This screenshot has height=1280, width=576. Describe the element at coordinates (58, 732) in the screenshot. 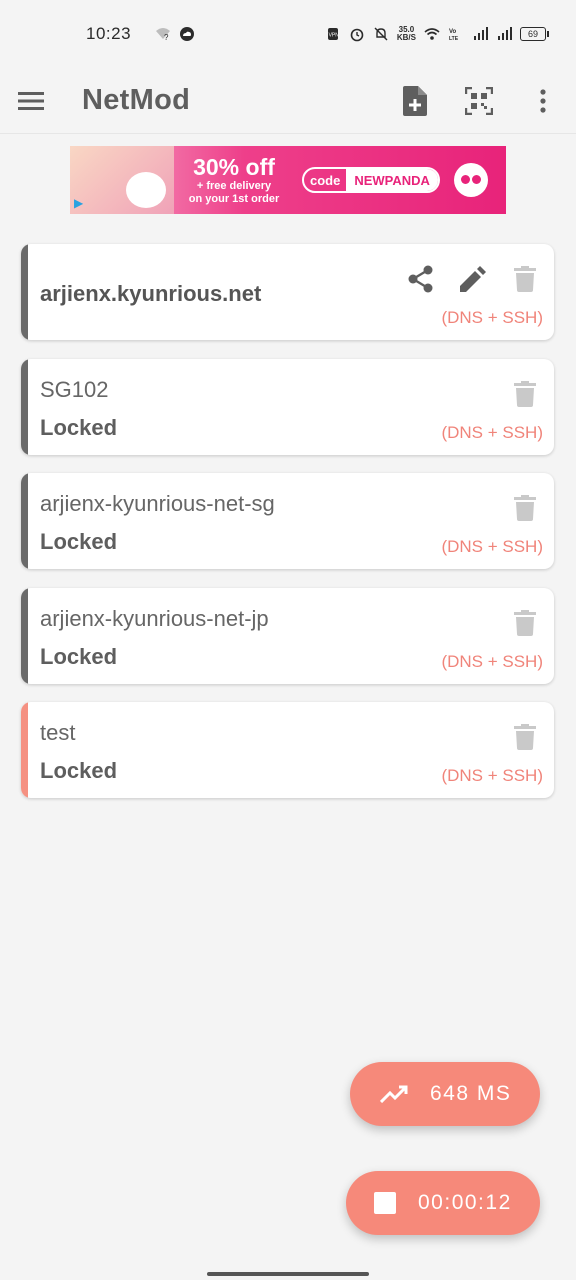

I see `server-name: test` at that location.